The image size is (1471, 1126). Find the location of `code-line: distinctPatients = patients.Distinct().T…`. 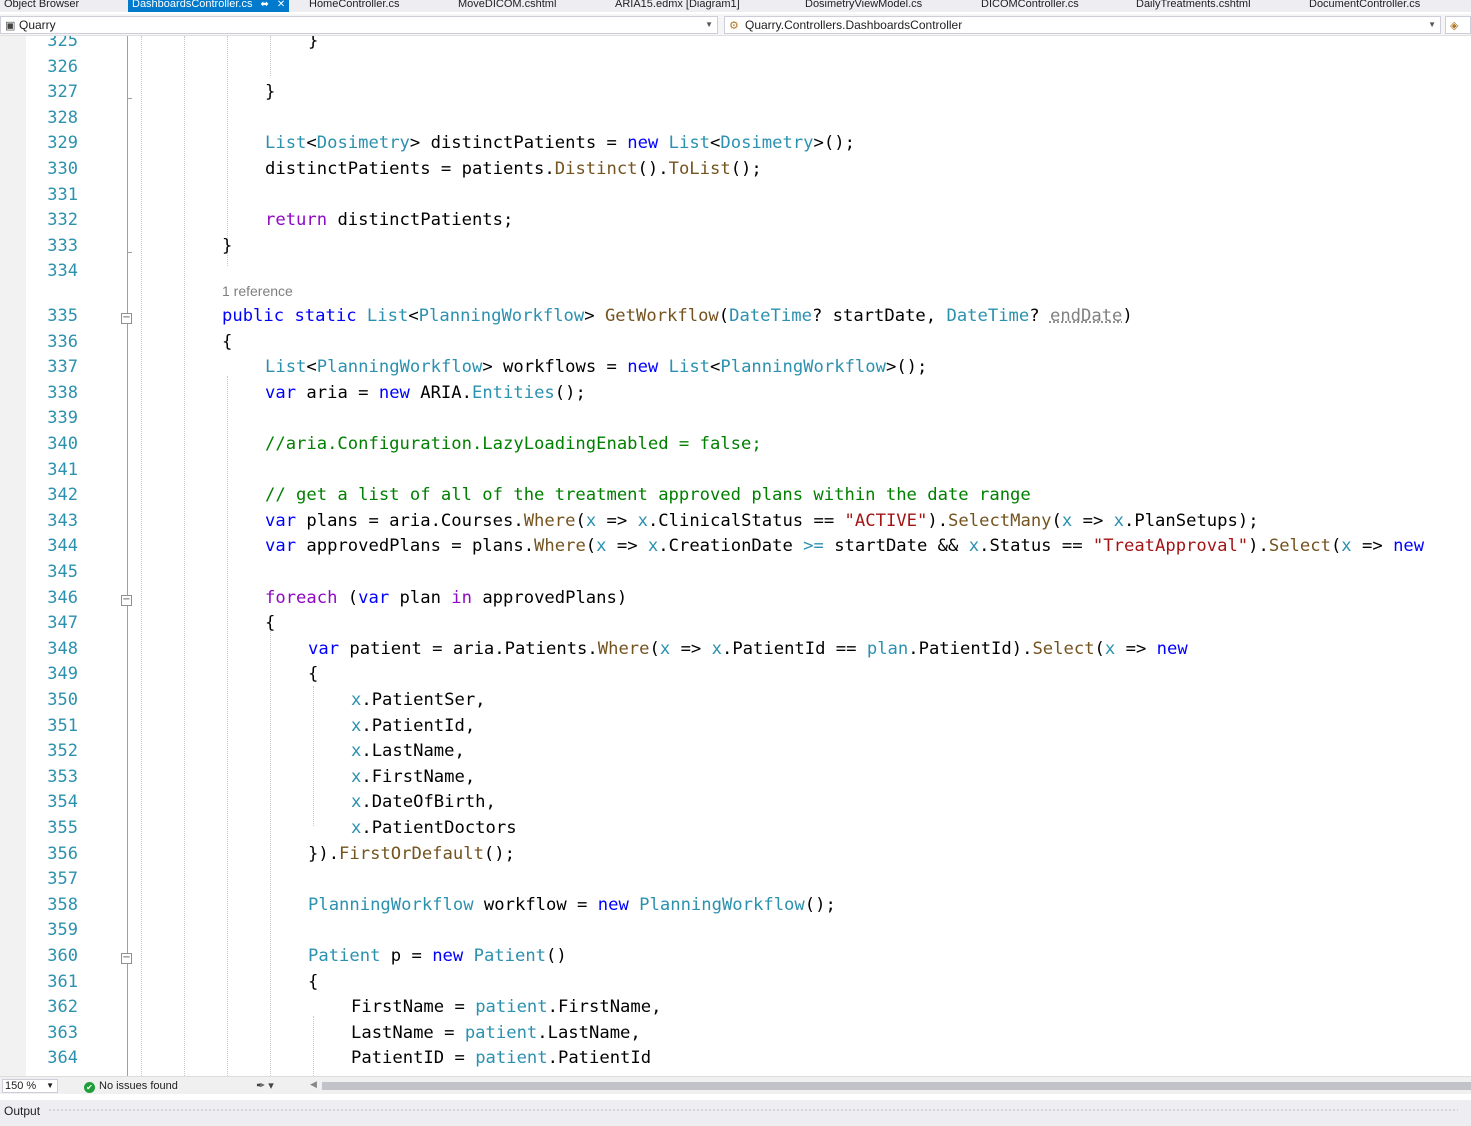

code-line: distinctPatients = patients.Distinct().T… is located at coordinates (513, 169).